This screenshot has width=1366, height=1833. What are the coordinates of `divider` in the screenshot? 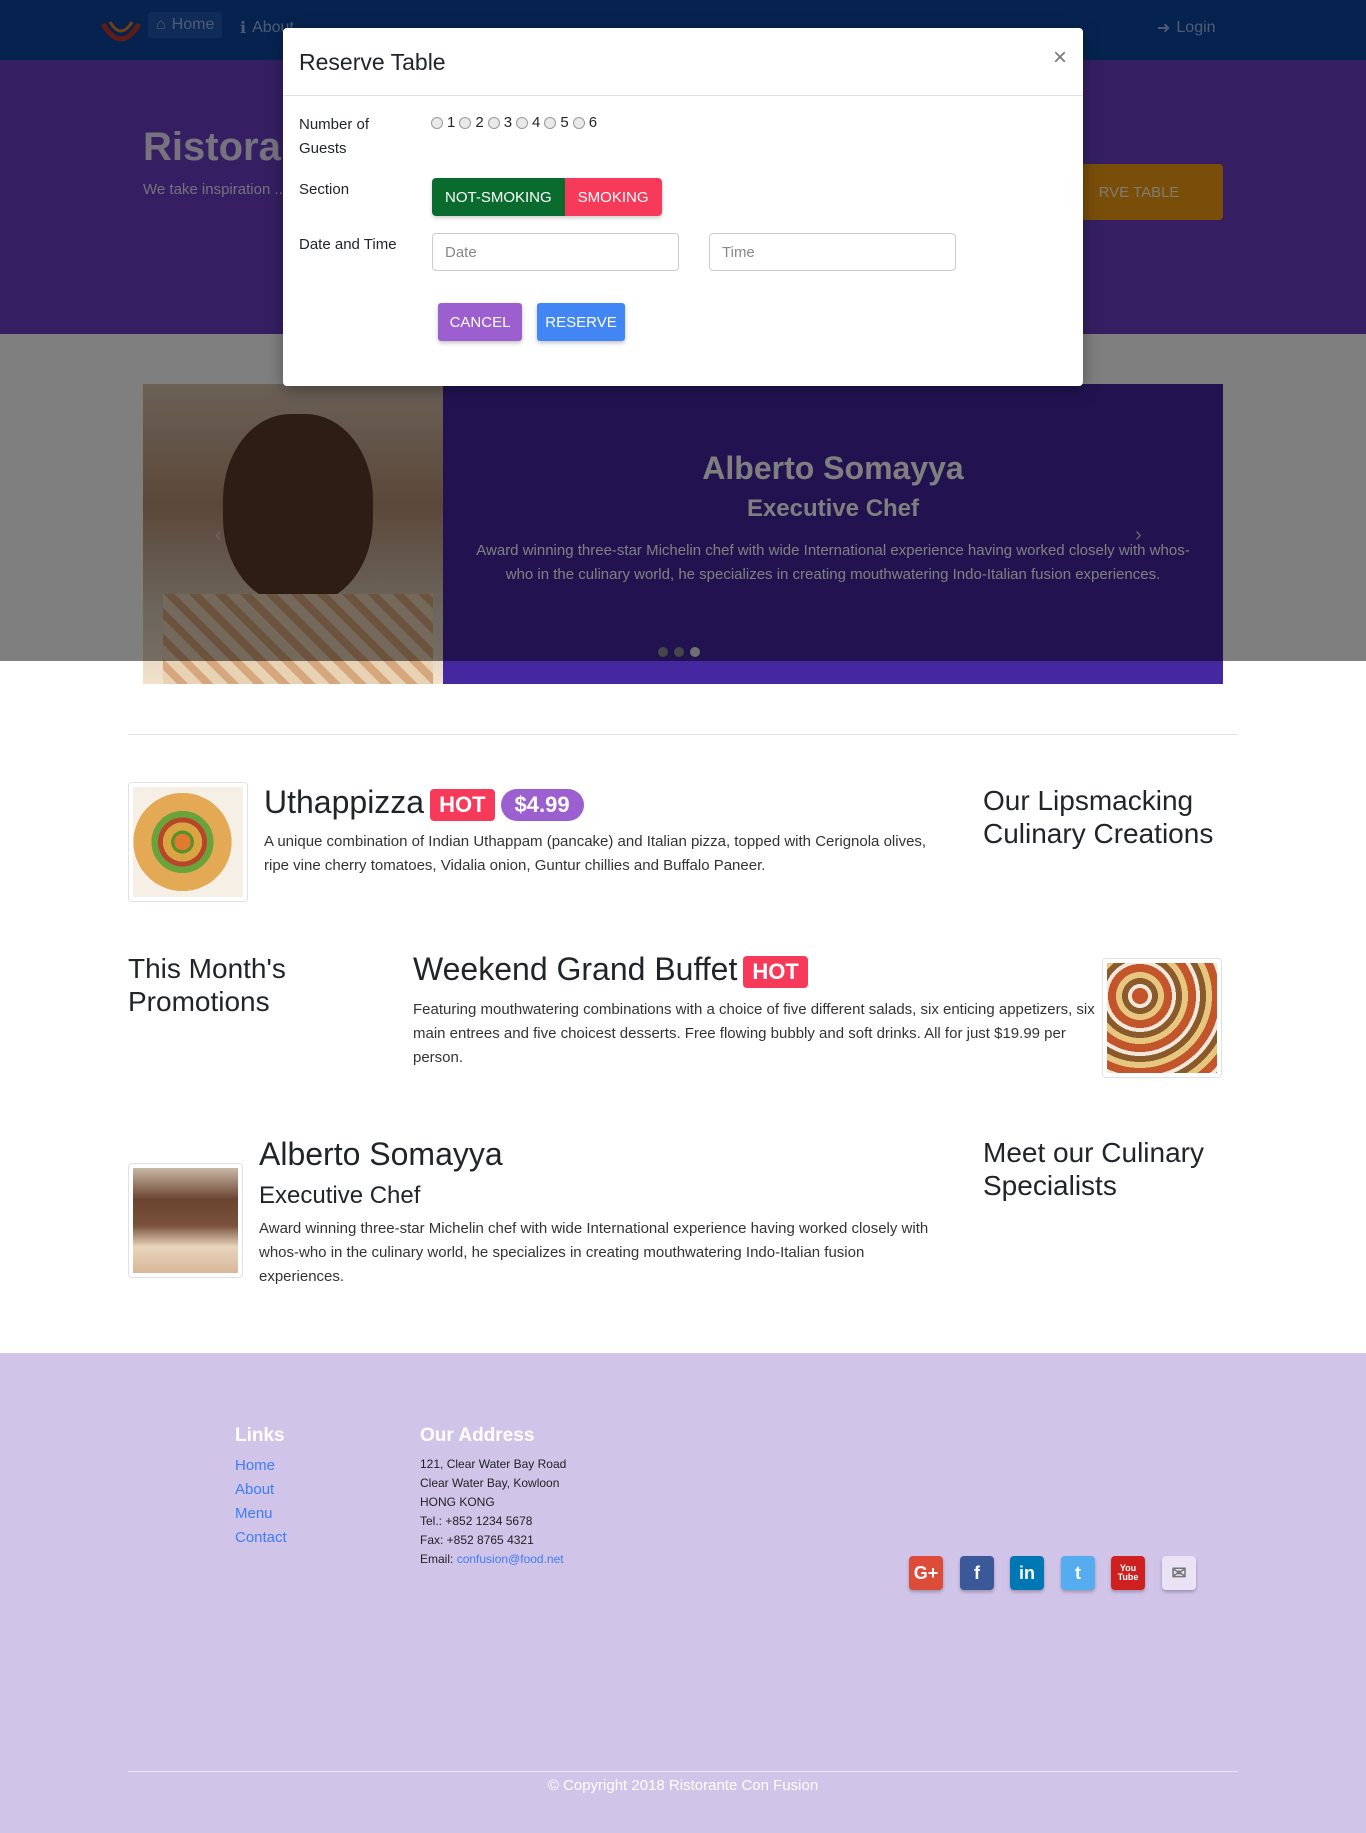 It's located at (683, 734).